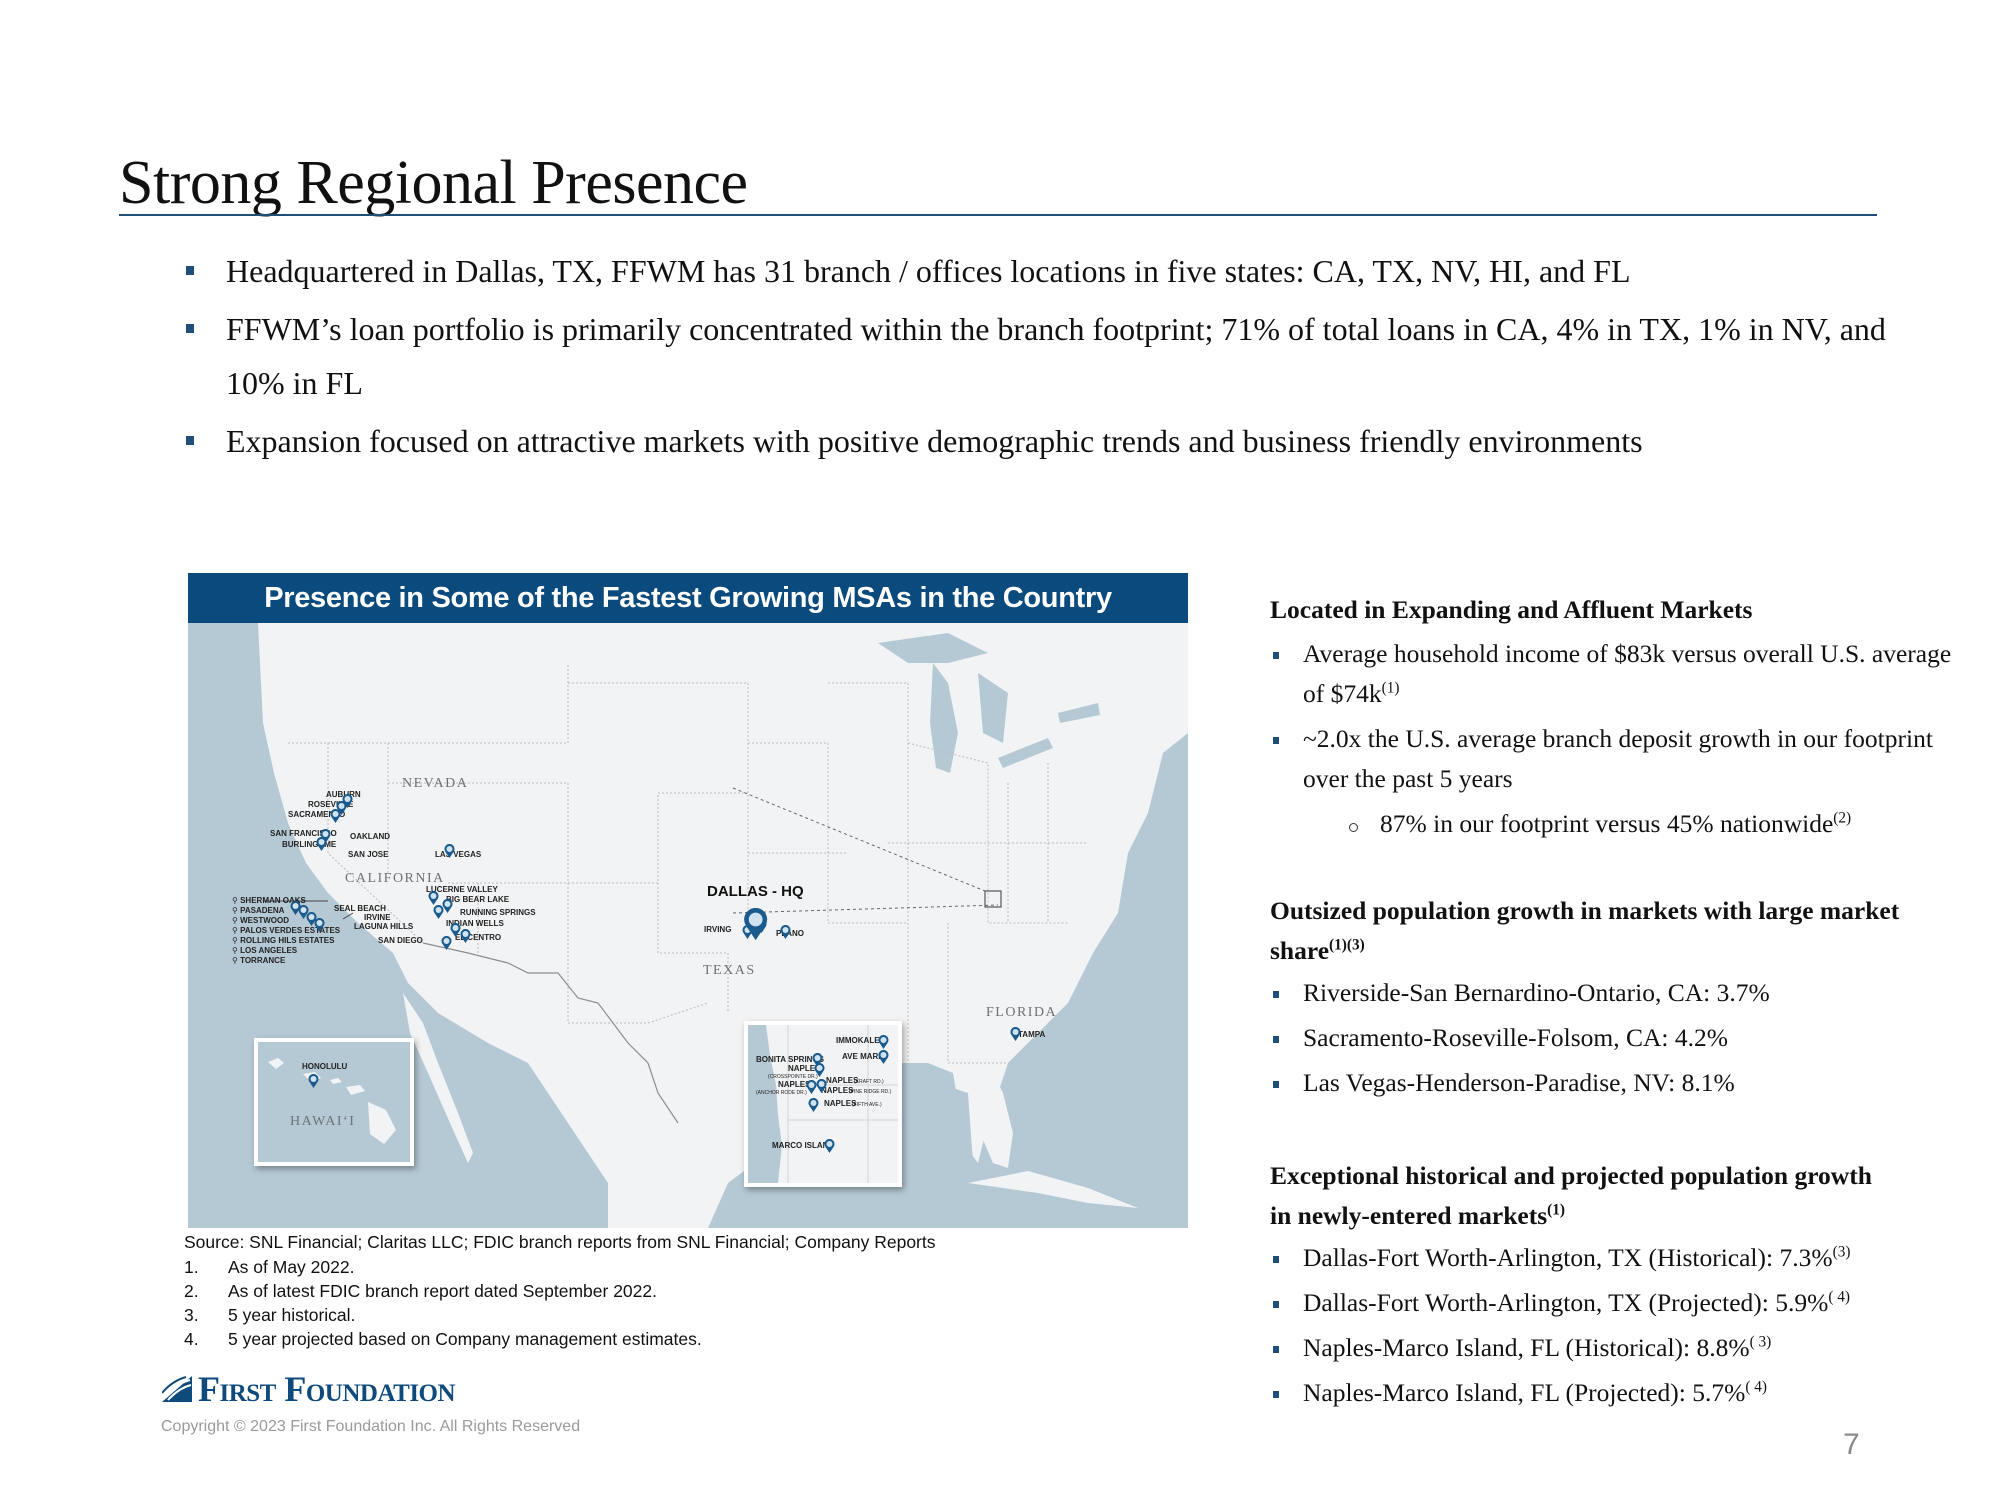  What do you see at coordinates (867, 1105) in the screenshot?
I see `location-naples-fifth-sub: (FIFTH AVE.)` at bounding box center [867, 1105].